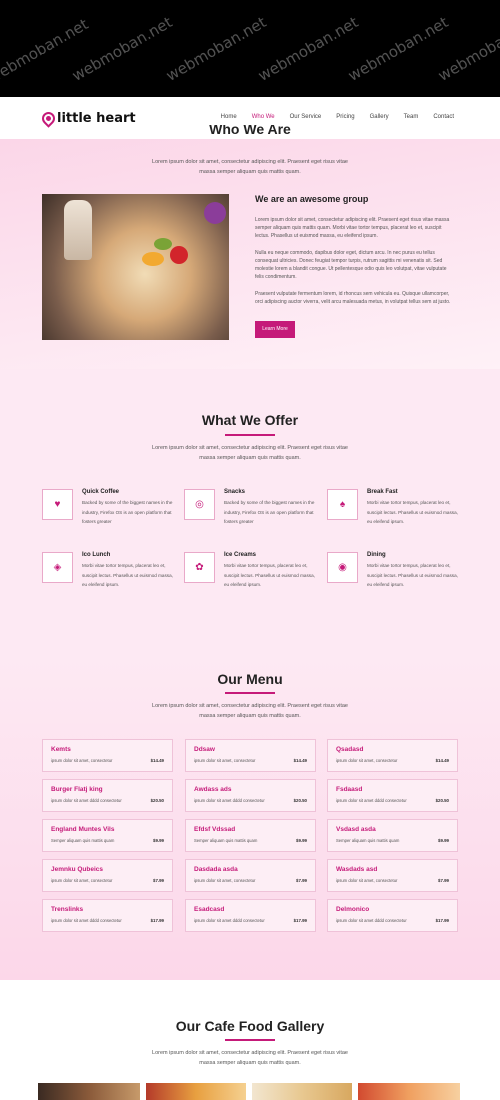 This screenshot has height=1100, width=500. I want to click on menu-item-name: Vsdasd asda, so click(356, 829).